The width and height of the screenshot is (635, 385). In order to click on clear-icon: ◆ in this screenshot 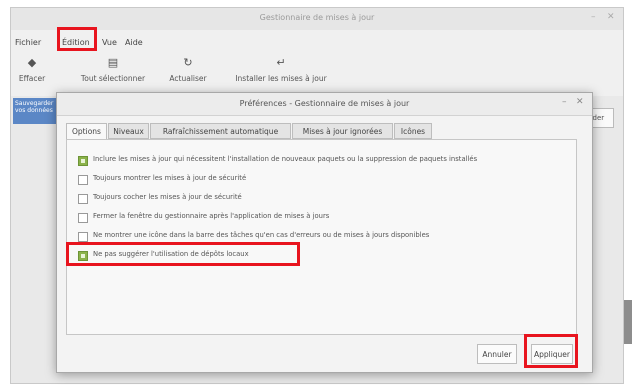, I will do `click(32, 62)`.